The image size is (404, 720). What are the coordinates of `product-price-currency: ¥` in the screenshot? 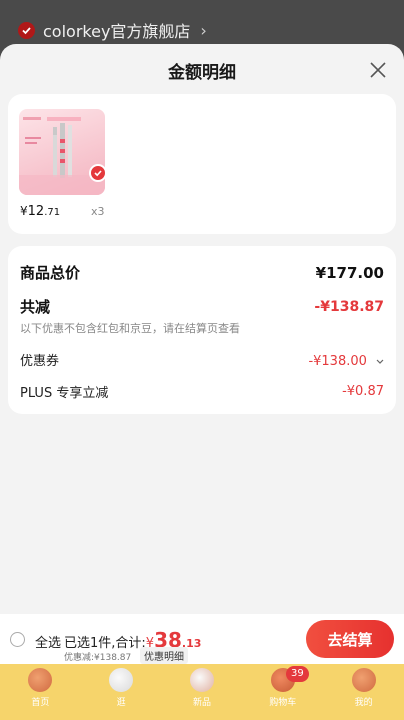 It's located at (24, 211).